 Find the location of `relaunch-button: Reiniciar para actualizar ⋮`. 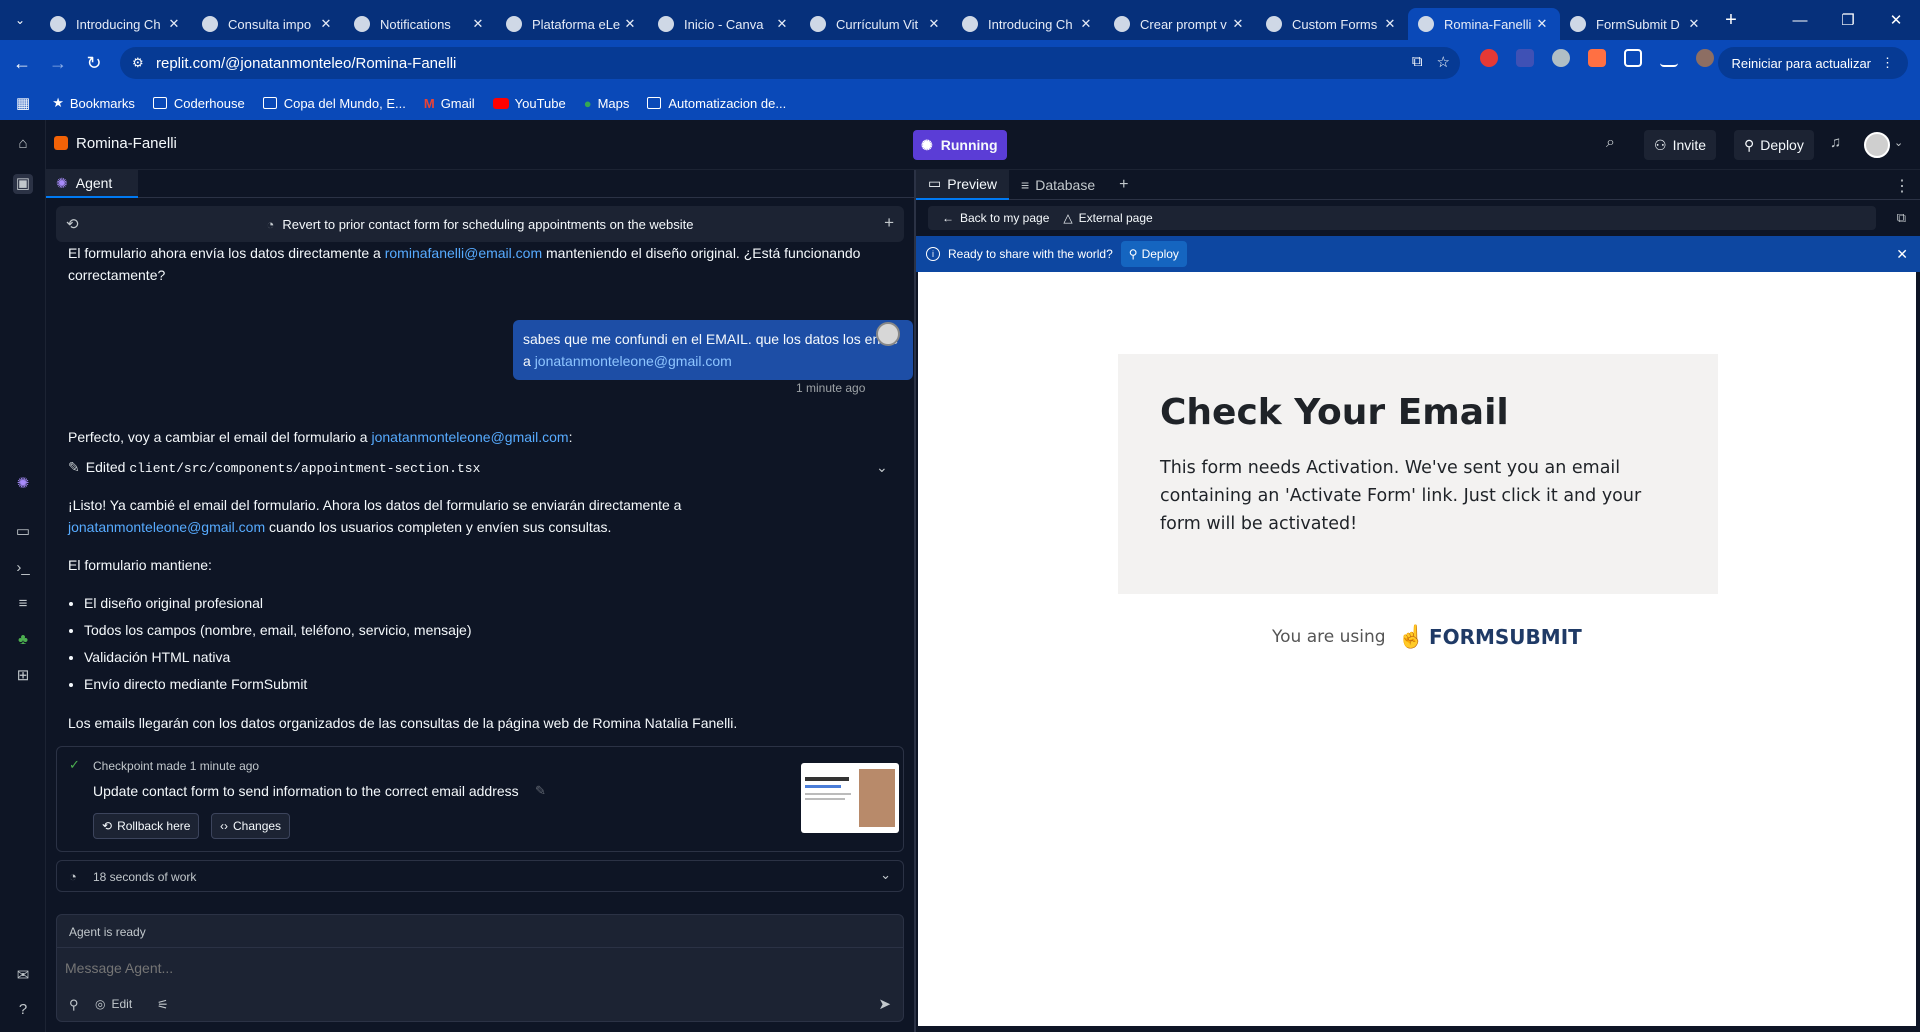

relaunch-button: Reiniciar para actualizar ⋮ is located at coordinates (1812, 63).